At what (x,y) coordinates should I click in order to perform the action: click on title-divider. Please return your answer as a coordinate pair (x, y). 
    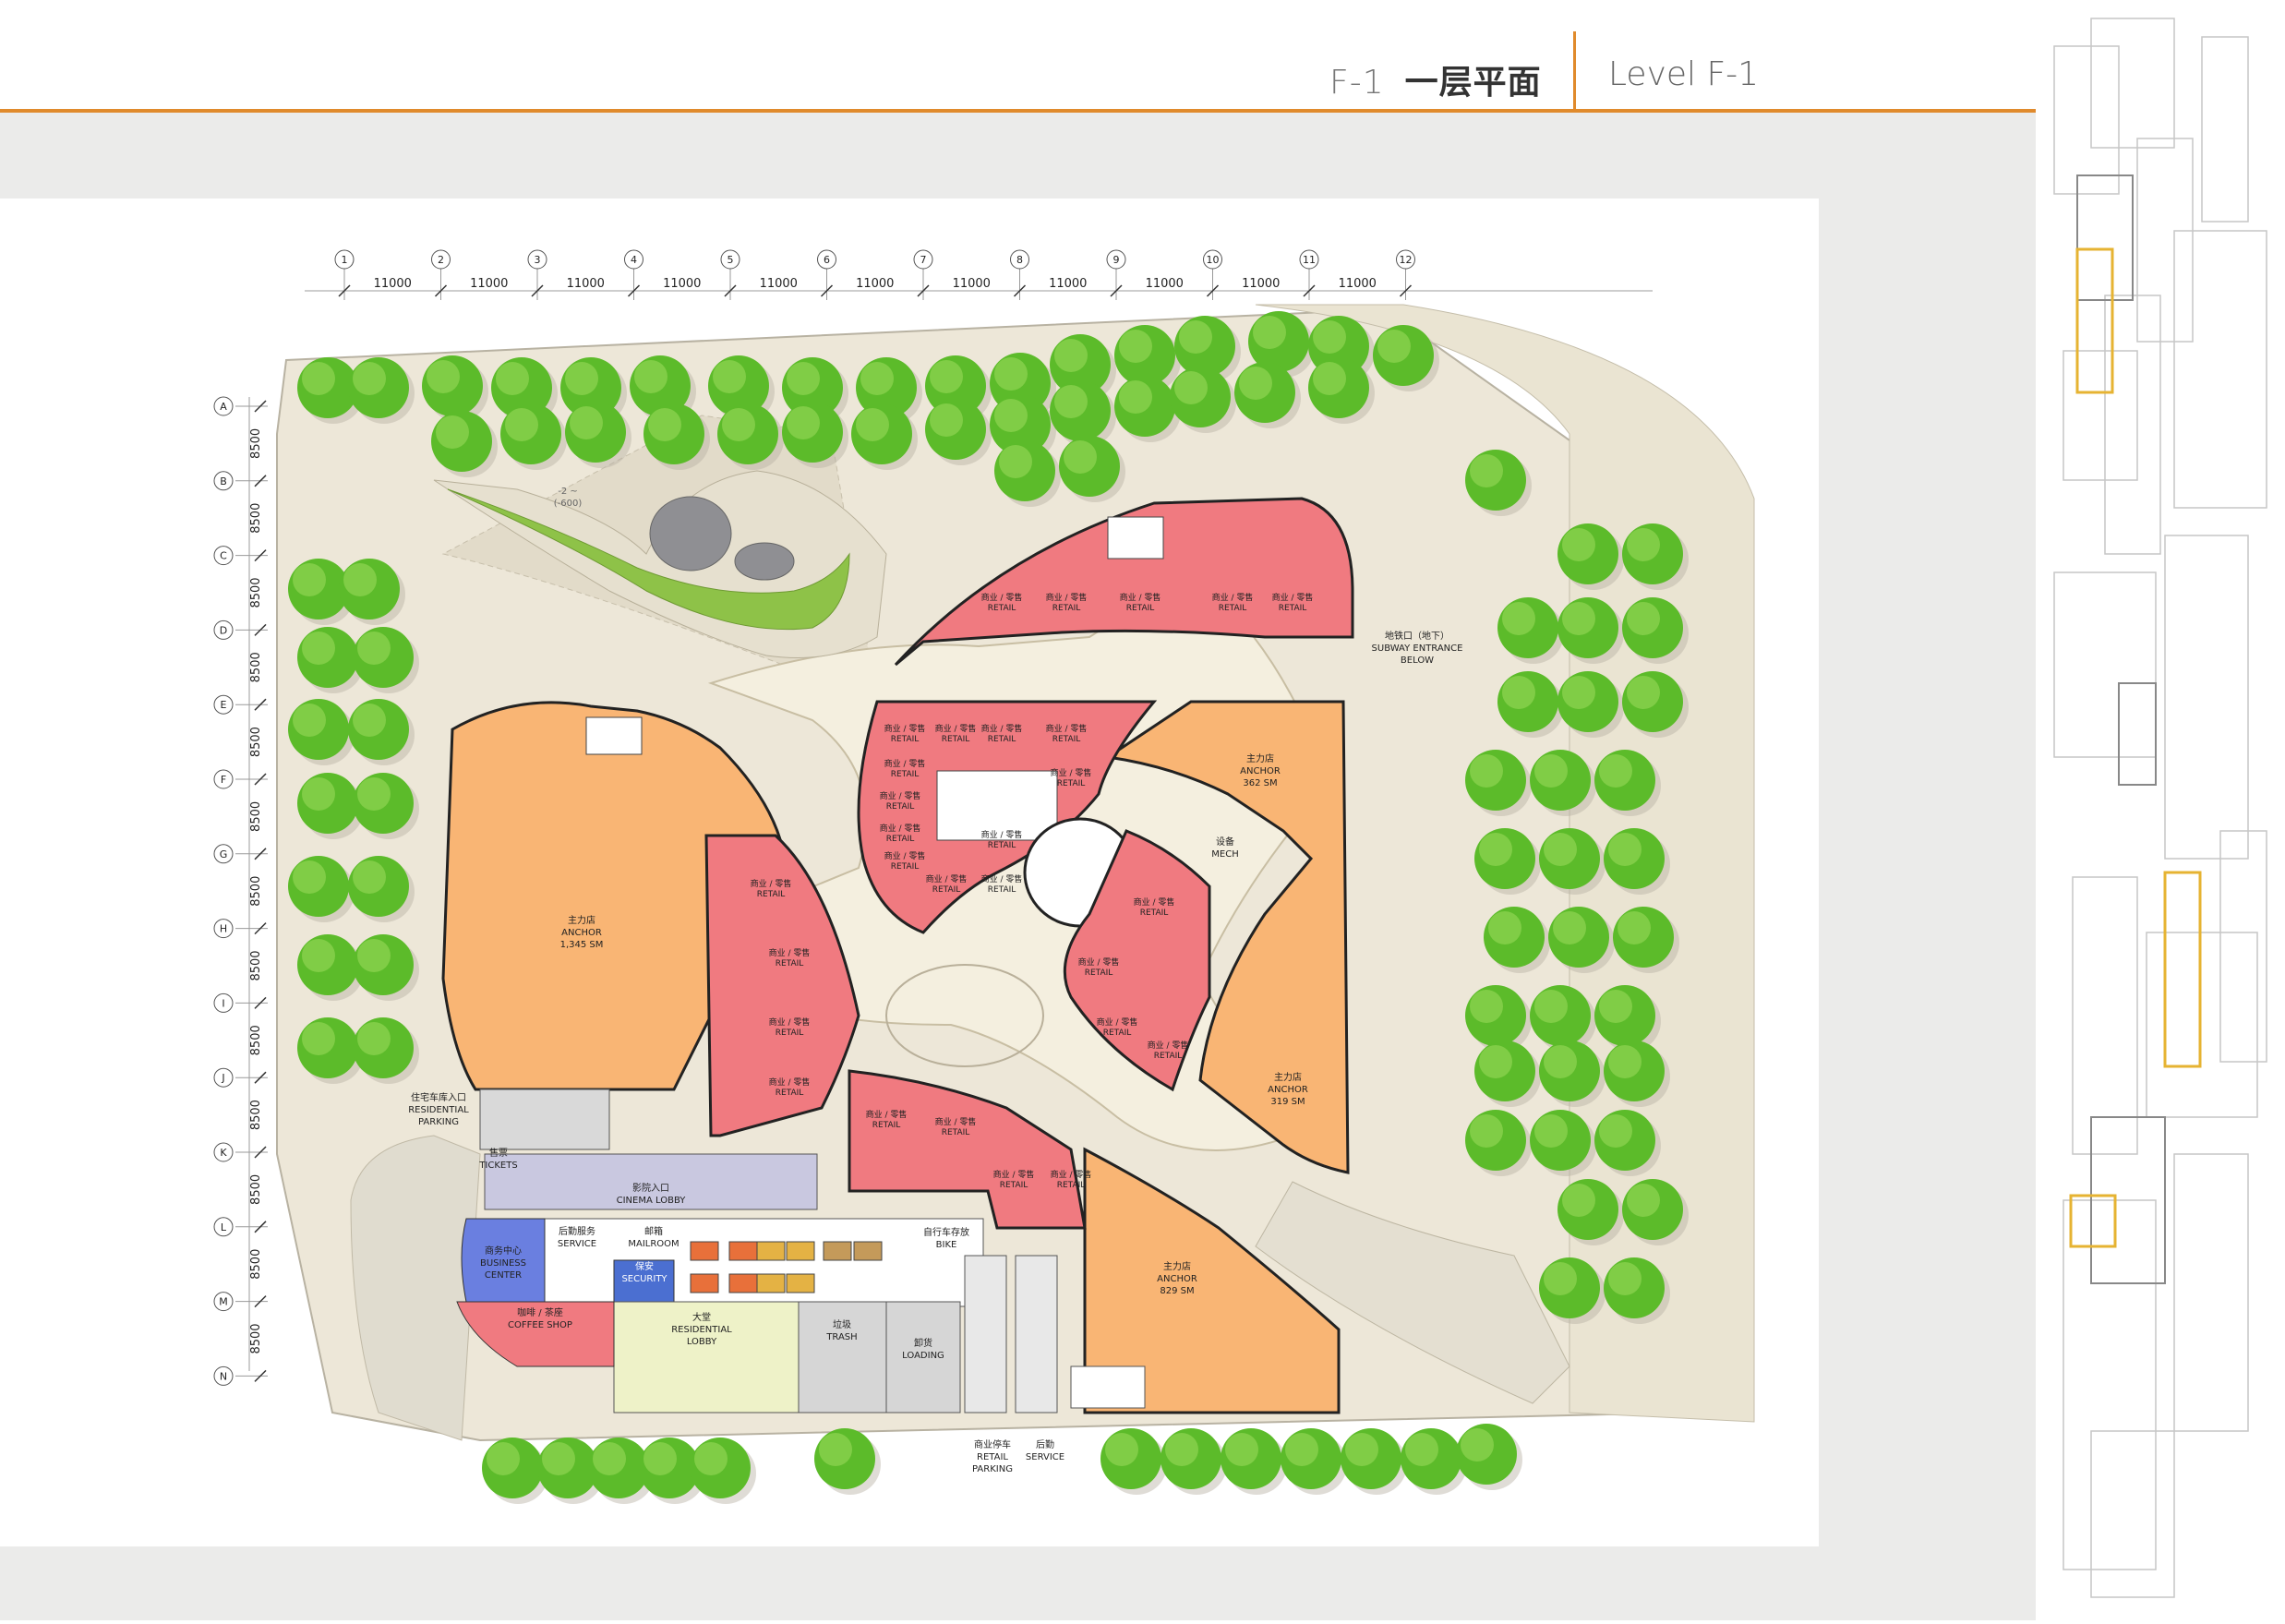
    Looking at the image, I should click on (1574, 70).